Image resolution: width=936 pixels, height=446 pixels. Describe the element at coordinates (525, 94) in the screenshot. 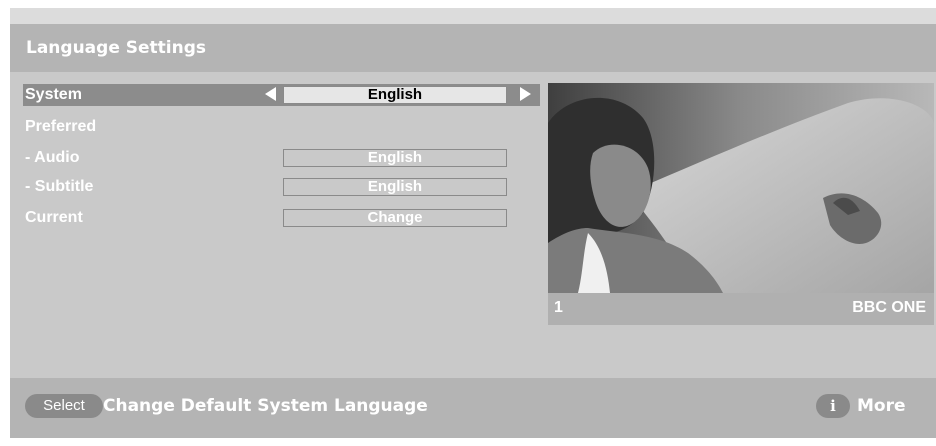

I see `arrow-right-icon` at that location.